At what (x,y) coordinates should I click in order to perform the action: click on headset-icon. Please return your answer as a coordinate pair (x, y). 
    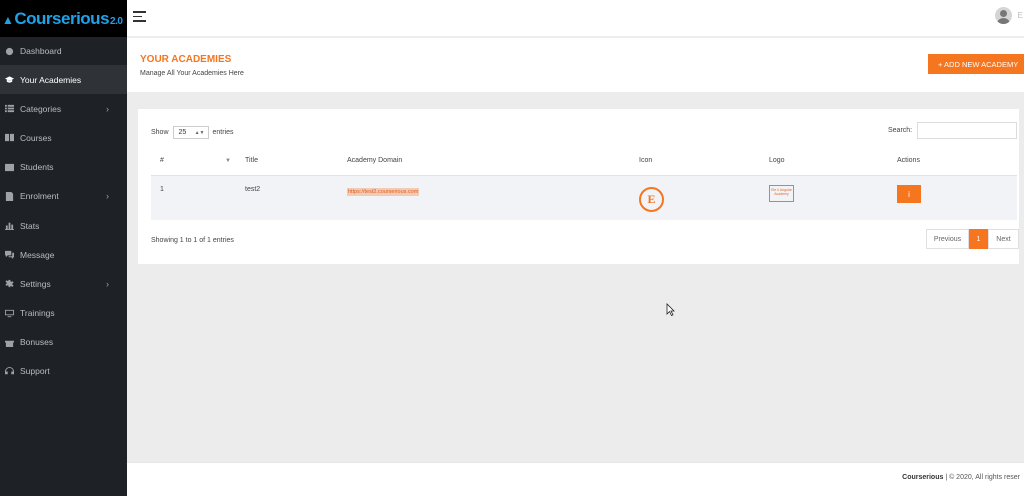
    Looking at the image, I should click on (9, 371).